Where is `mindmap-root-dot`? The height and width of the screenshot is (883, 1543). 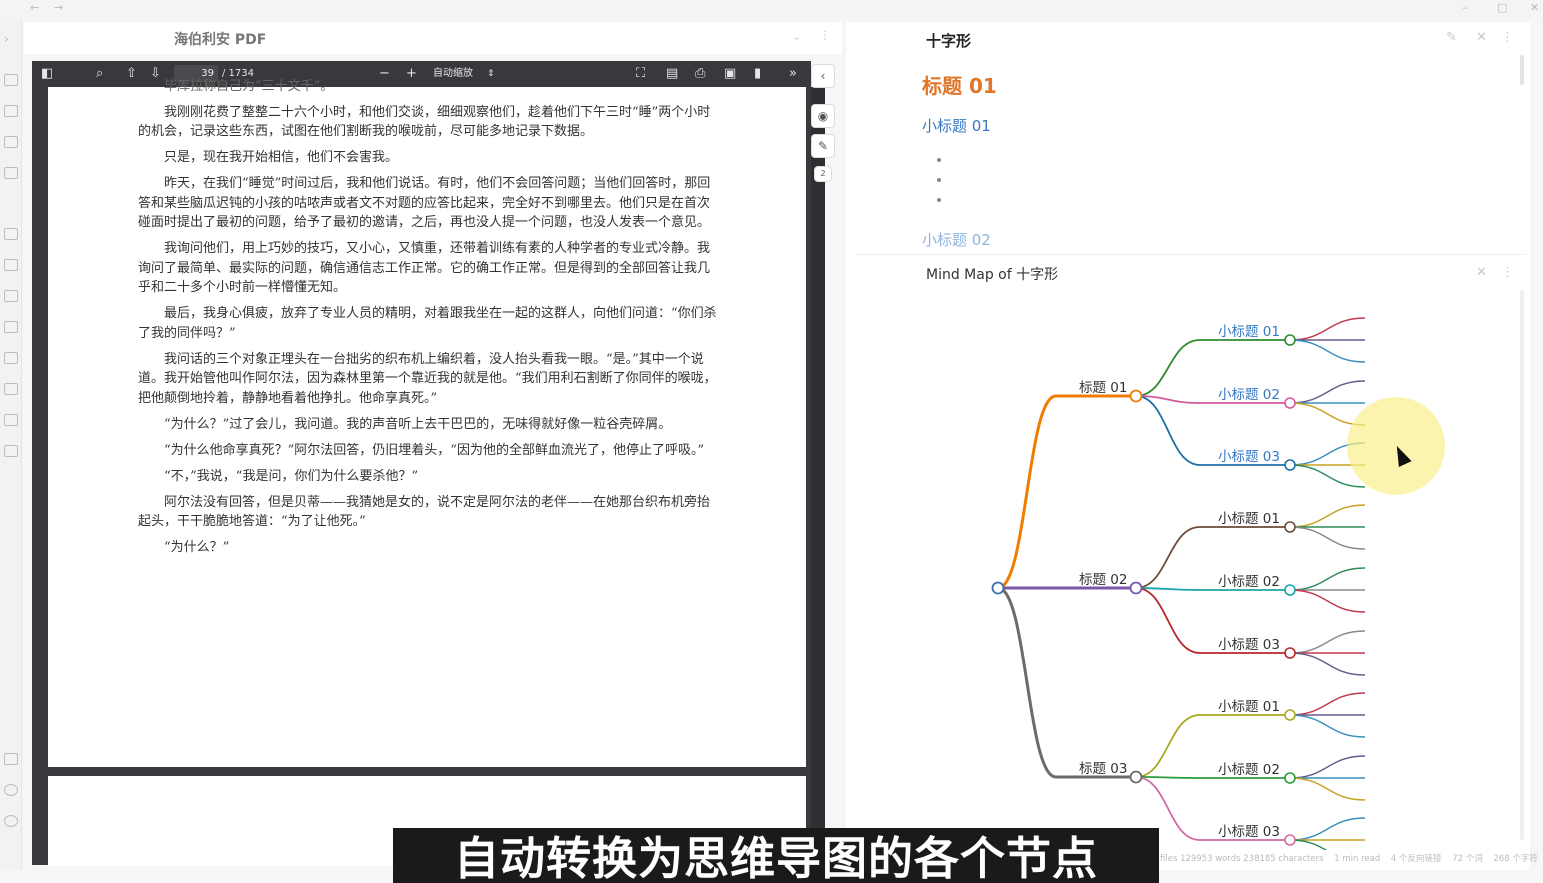 mindmap-root-dot is located at coordinates (998, 588).